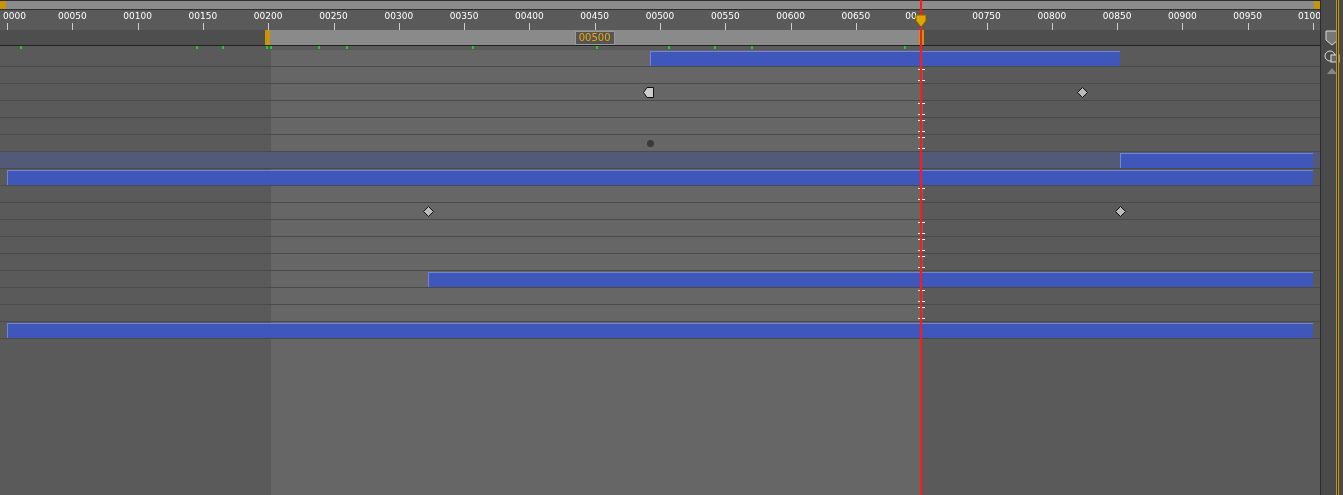  What do you see at coordinates (399, 16) in the screenshot?
I see `ruler-label: 00300` at bounding box center [399, 16].